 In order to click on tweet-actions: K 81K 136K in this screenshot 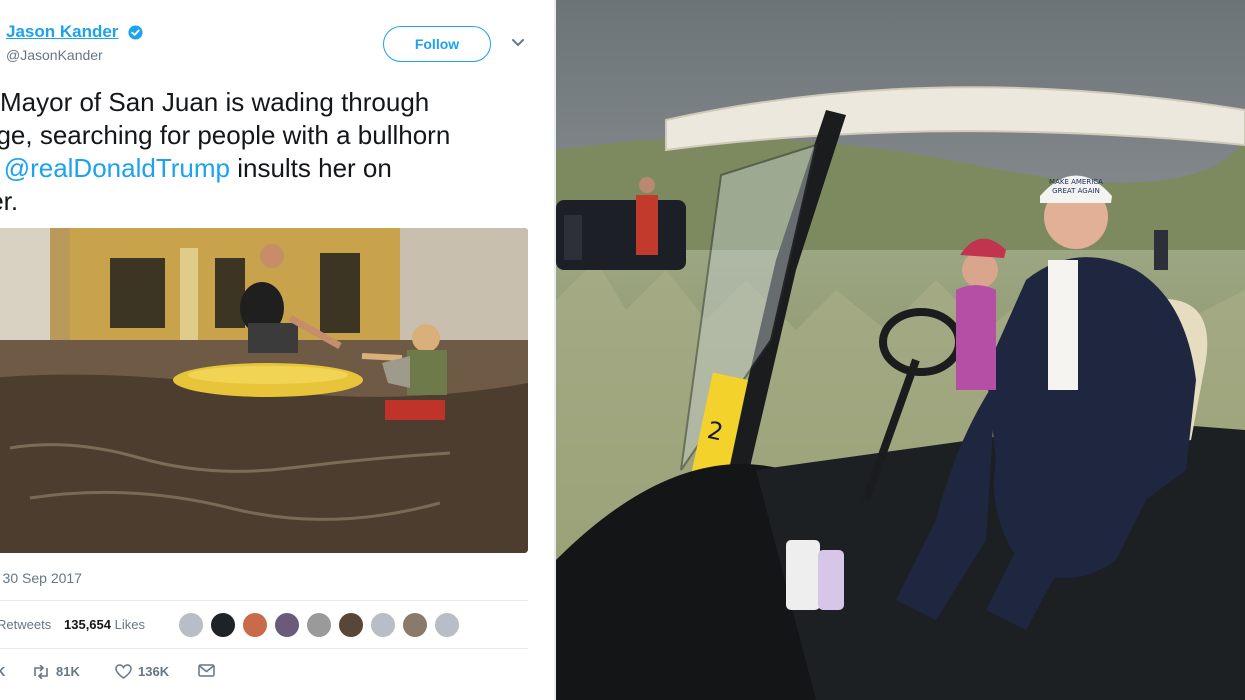, I will do `click(277, 675)`.